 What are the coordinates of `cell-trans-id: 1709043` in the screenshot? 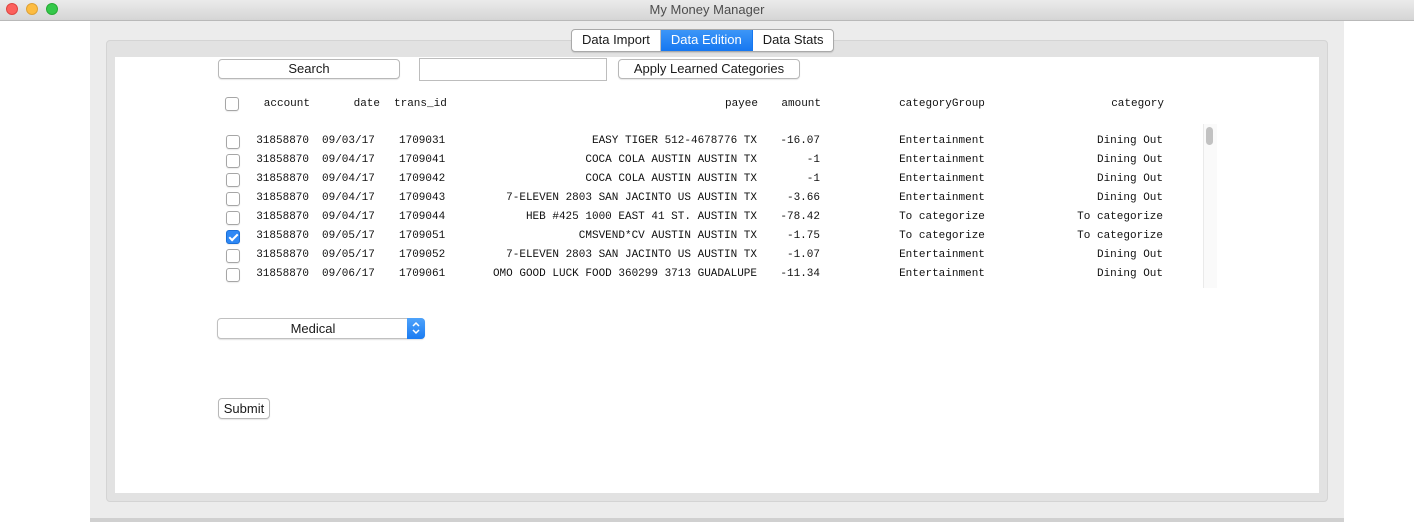 It's located at (422, 198).